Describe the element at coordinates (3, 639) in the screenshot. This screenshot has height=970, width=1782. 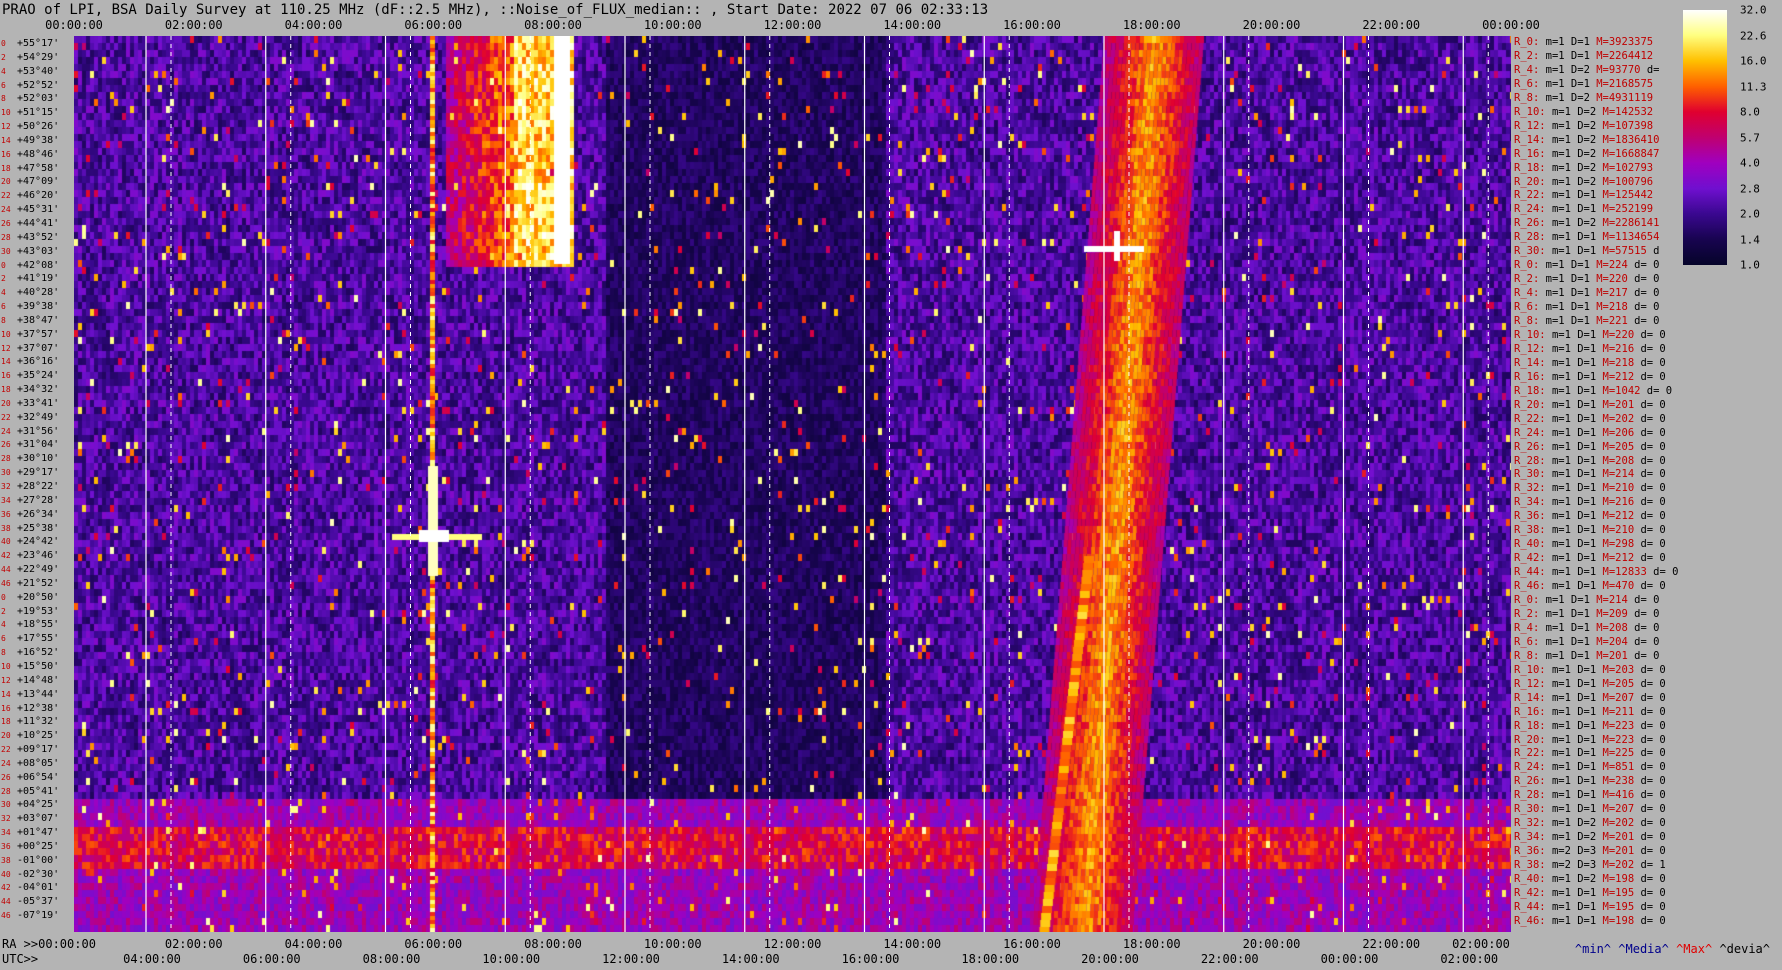
I see `beam-index: 6` at that location.